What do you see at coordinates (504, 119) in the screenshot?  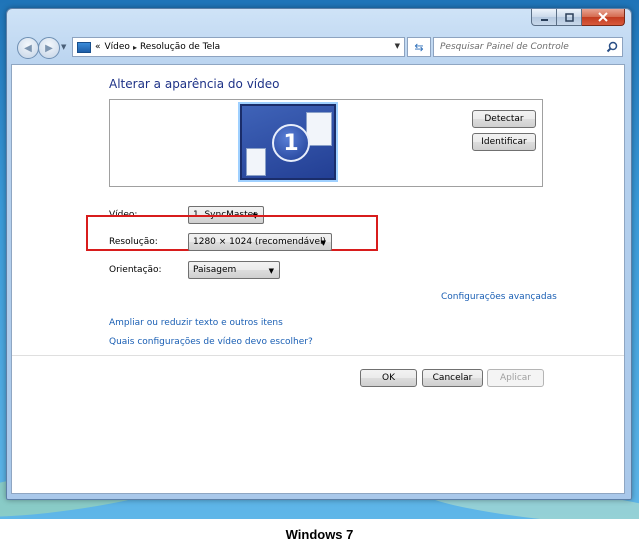 I see `detect-button: Detectar` at bounding box center [504, 119].